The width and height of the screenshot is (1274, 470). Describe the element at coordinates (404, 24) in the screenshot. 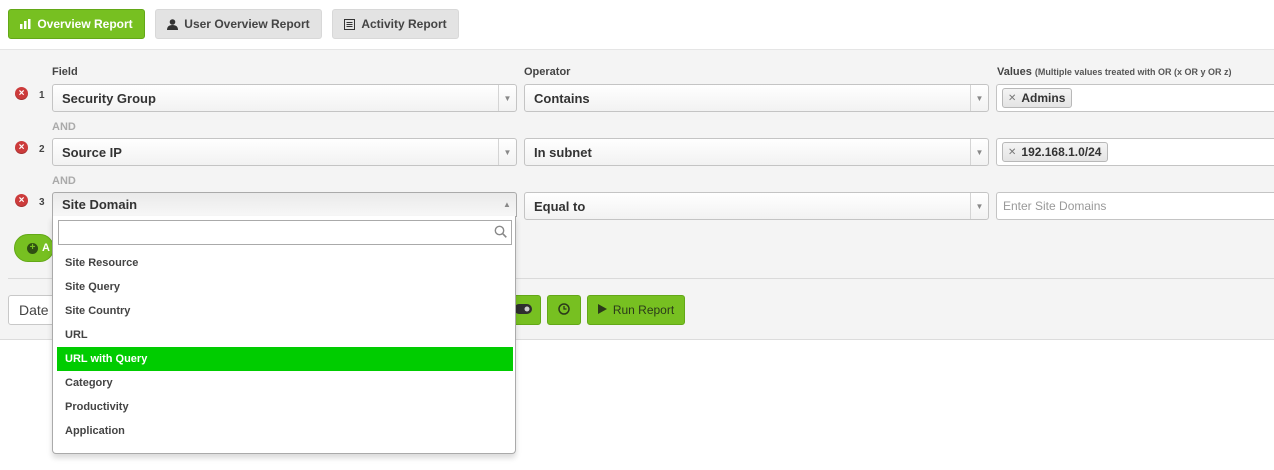

I see `tab-label: Activity Report` at that location.